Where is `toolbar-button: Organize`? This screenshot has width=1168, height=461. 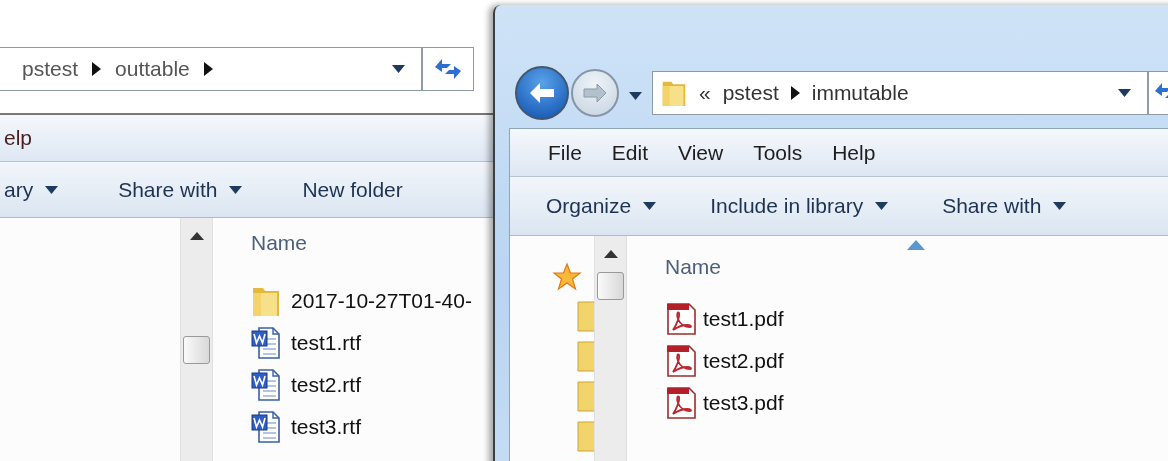 toolbar-button: Organize is located at coordinates (601, 206).